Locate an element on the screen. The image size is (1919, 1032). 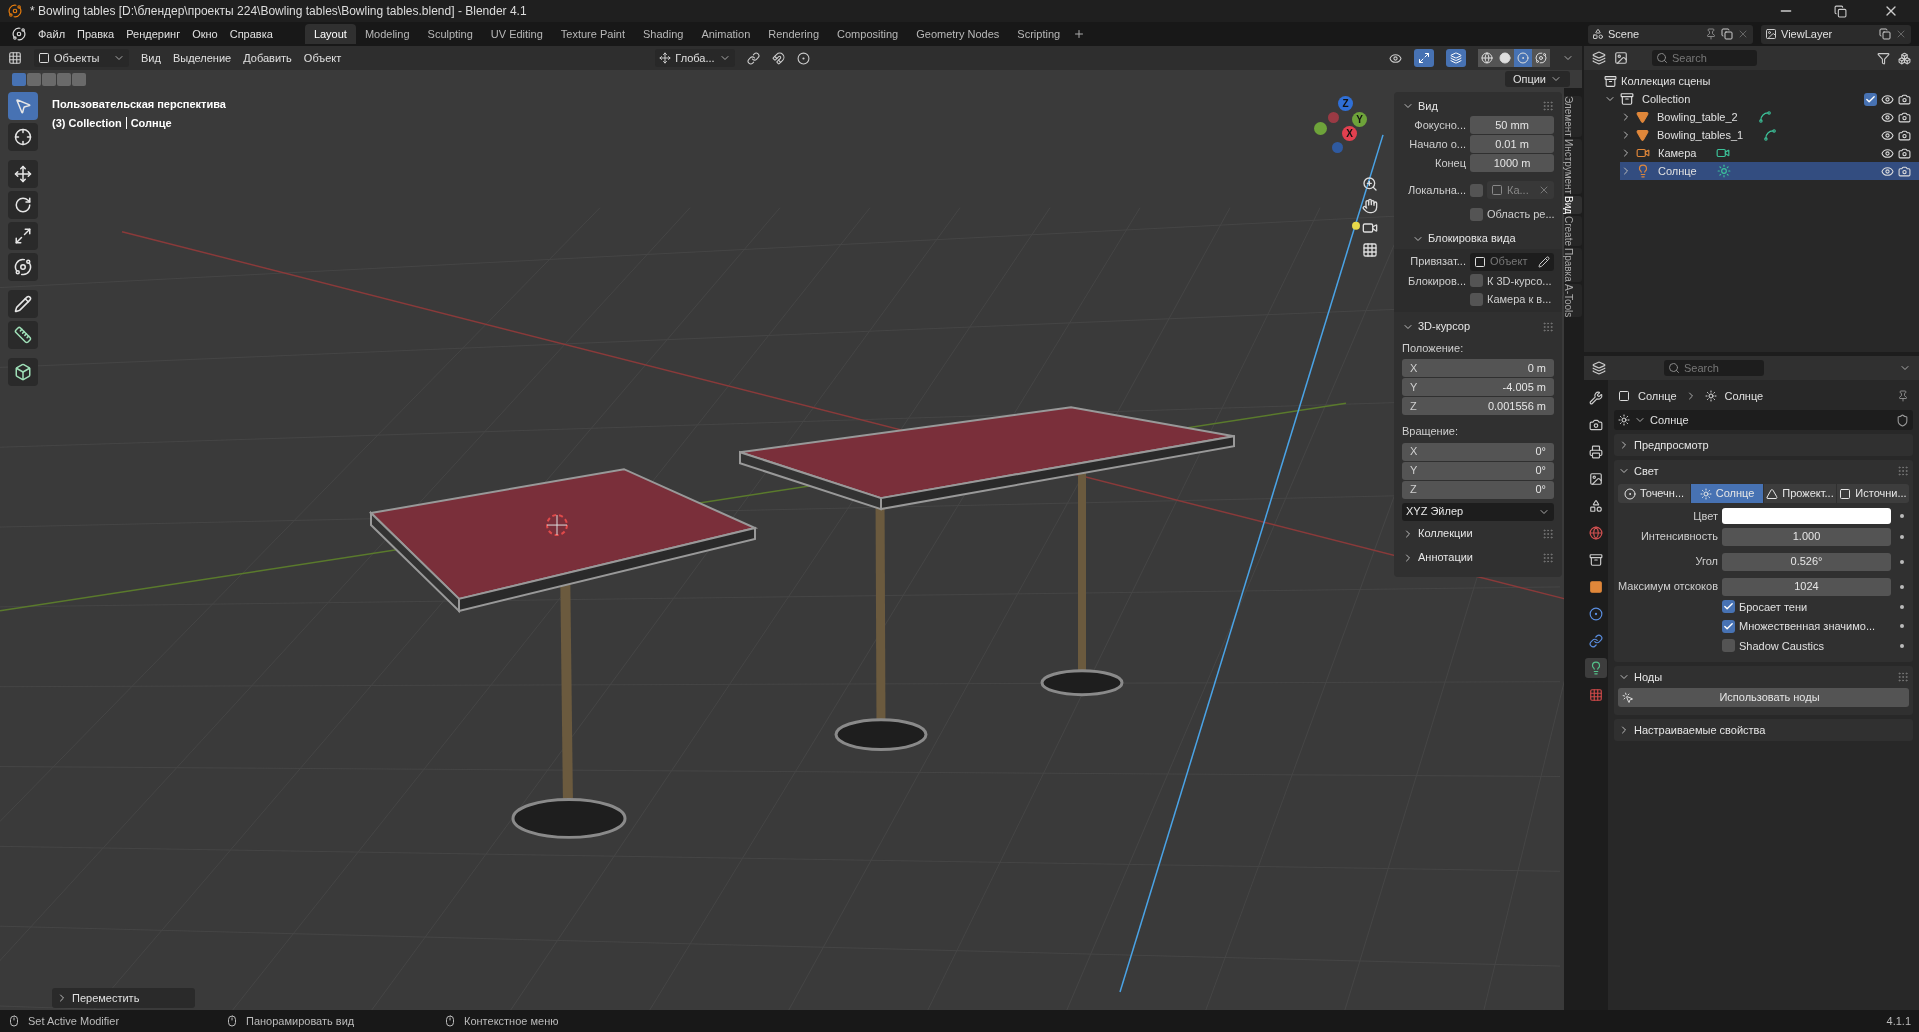
scene-selector: Scene is located at coordinates (1670, 34).